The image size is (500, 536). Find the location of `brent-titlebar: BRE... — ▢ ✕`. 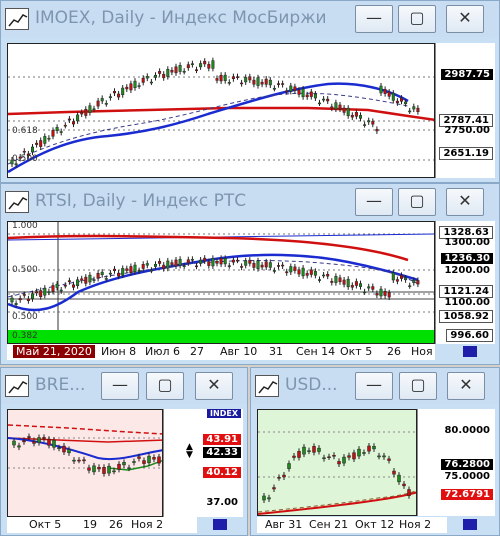

brent-titlebar: BRE... — ▢ ✕ is located at coordinates (124, 386).